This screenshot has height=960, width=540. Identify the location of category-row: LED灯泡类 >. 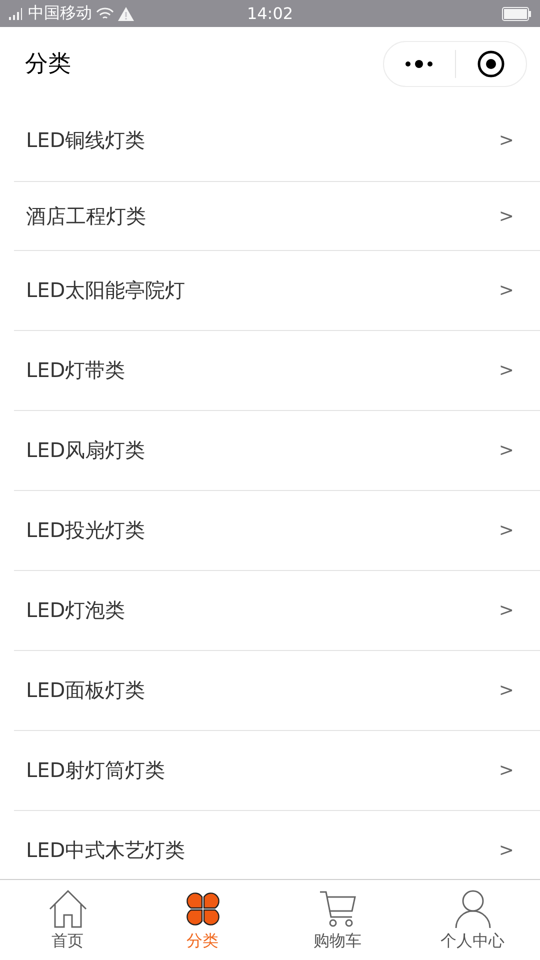
(277, 611).